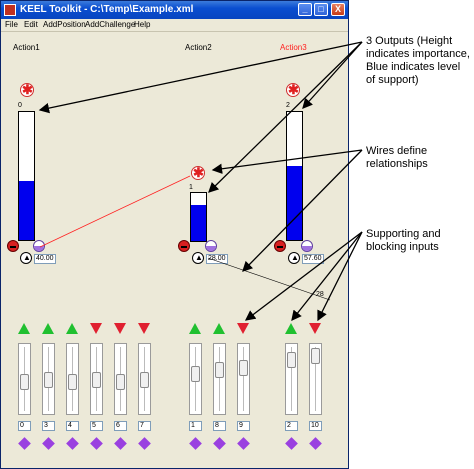 The height and width of the screenshot is (469, 474). I want to click on action3-value: 2, so click(288, 105).